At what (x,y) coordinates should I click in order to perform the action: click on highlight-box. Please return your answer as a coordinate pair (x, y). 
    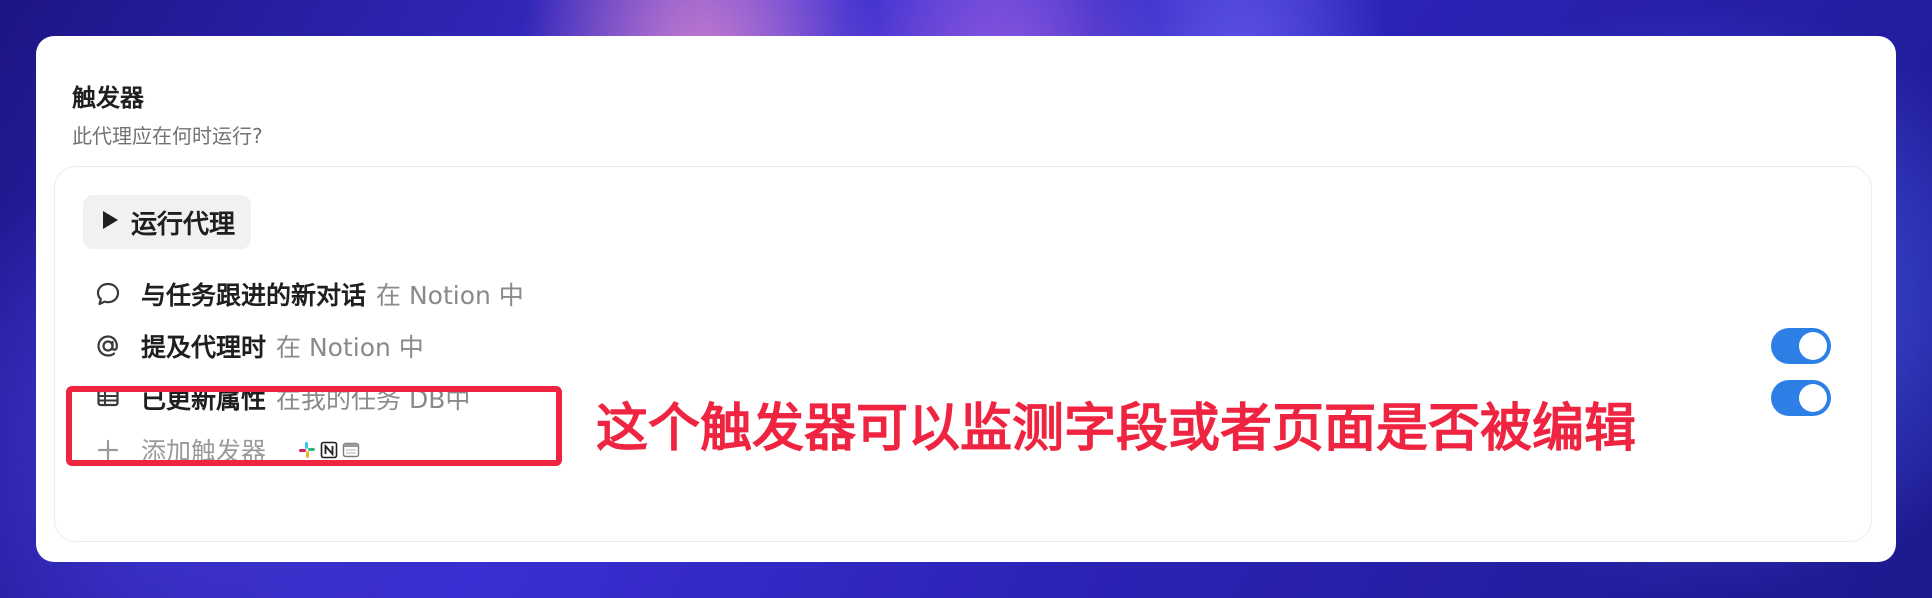
    Looking at the image, I should click on (314, 426).